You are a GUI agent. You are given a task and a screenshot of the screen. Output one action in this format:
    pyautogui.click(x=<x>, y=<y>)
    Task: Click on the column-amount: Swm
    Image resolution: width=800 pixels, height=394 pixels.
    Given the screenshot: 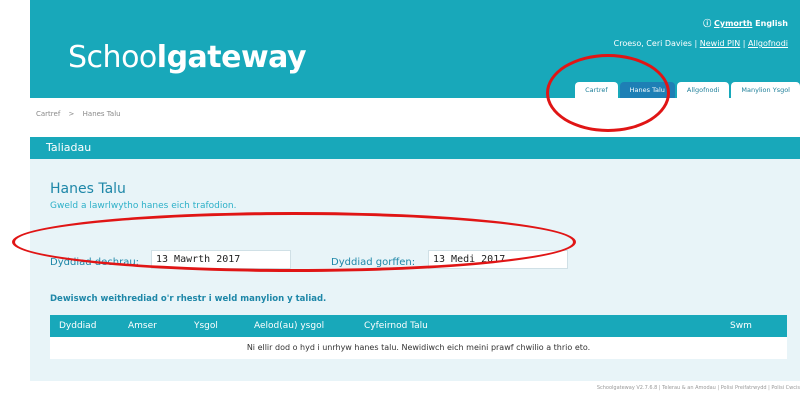 What is the action you would take?
    pyautogui.click(x=741, y=326)
    